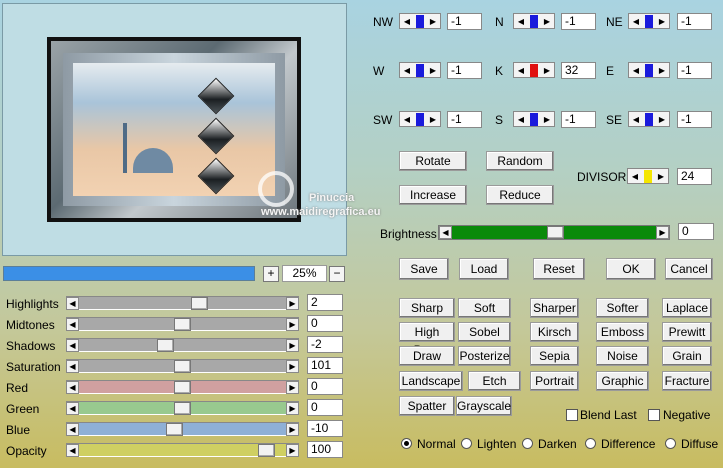 The image size is (723, 468). Describe the element at coordinates (694, 176) in the screenshot. I see `divisor-input: 24` at that location.